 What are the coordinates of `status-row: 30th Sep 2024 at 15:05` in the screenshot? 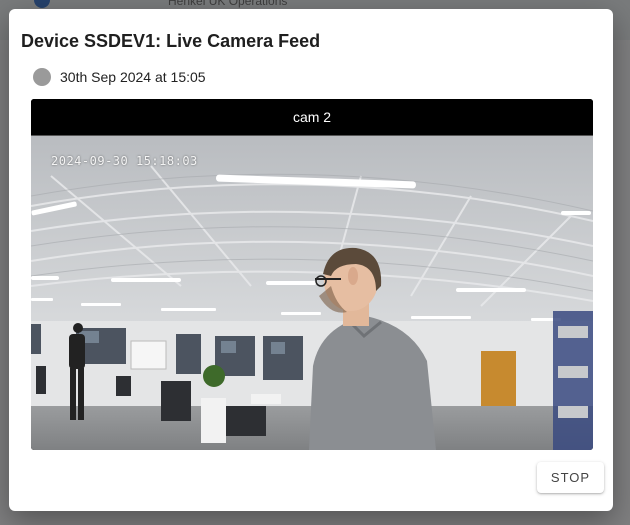 It's located at (119, 77).